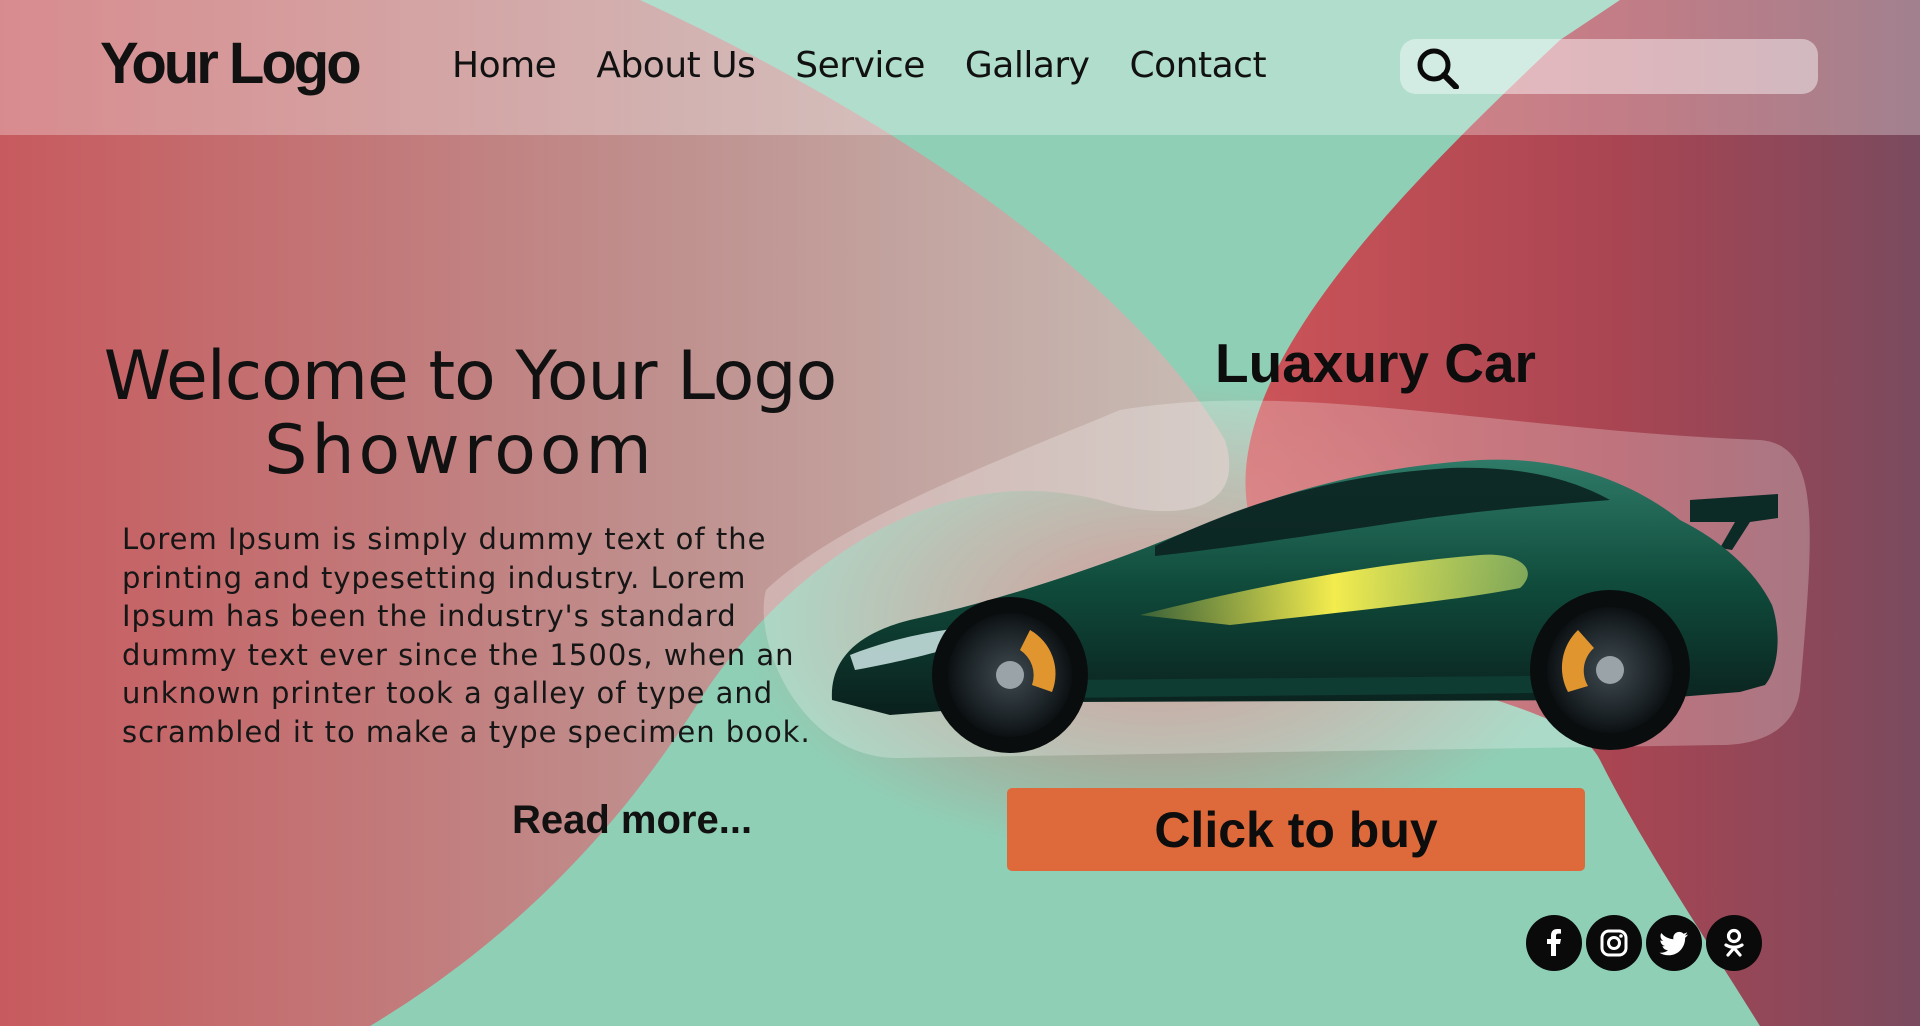 The width and height of the screenshot is (1920, 1032). What do you see at coordinates (675, 66) in the screenshot?
I see `nav-about-us: About Us` at bounding box center [675, 66].